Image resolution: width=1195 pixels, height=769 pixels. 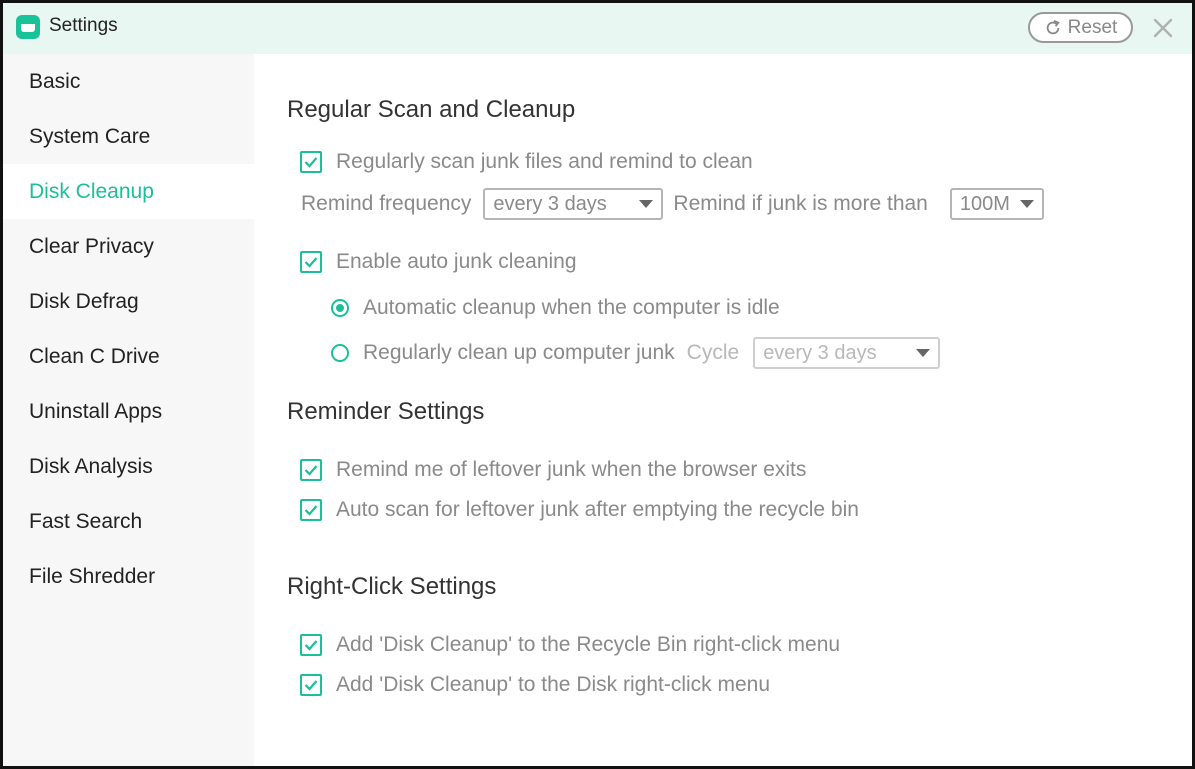 I want to click on section-title-reminder: Reminder Settings, so click(x=386, y=411).